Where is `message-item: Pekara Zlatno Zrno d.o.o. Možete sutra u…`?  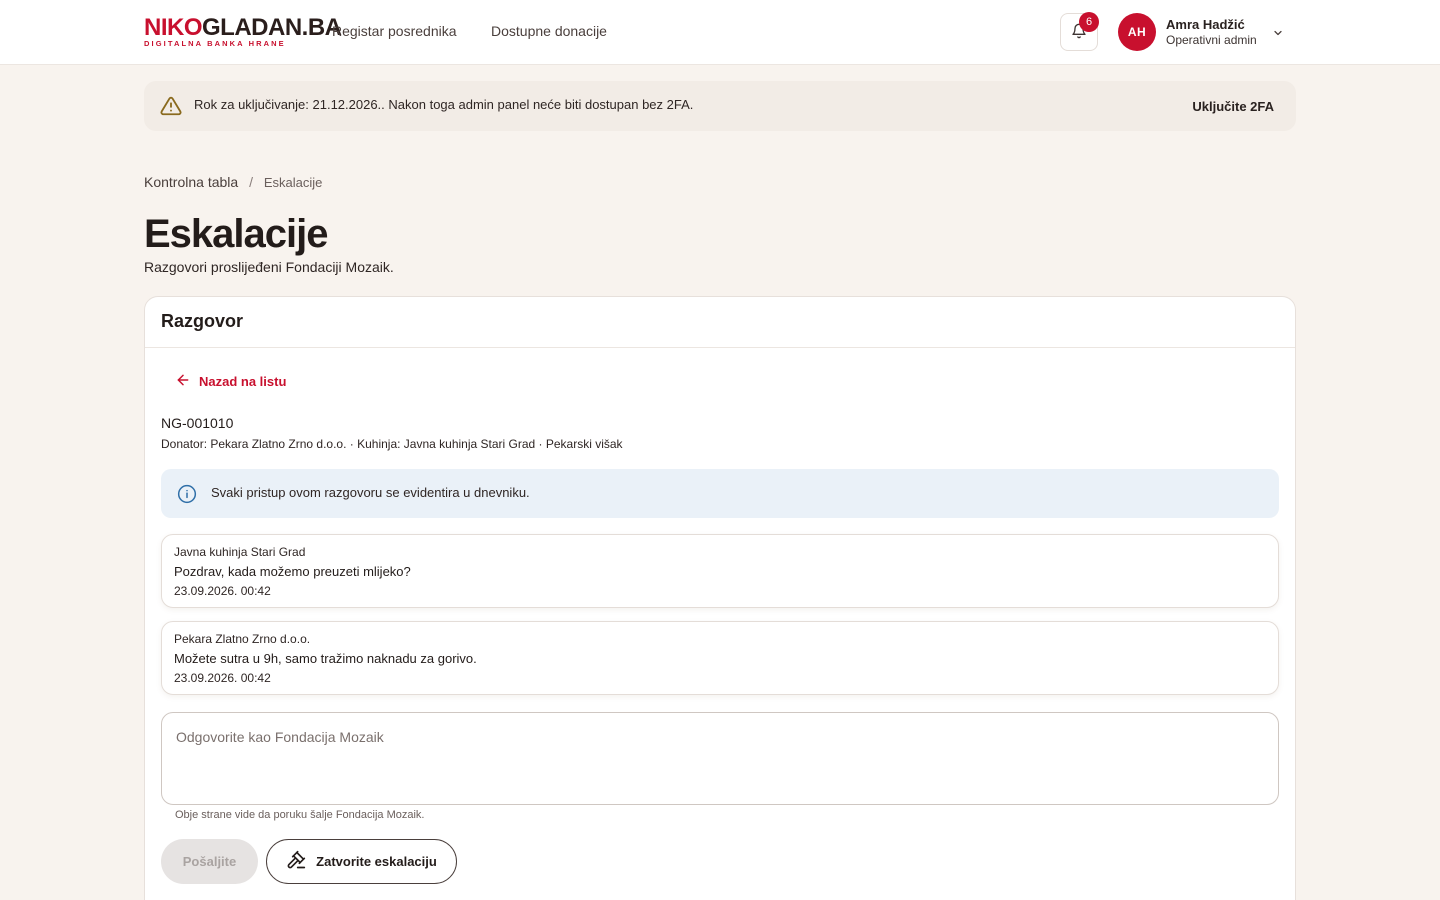
message-item: Pekara Zlatno Zrno d.o.o. Možete sutra u… is located at coordinates (720, 658).